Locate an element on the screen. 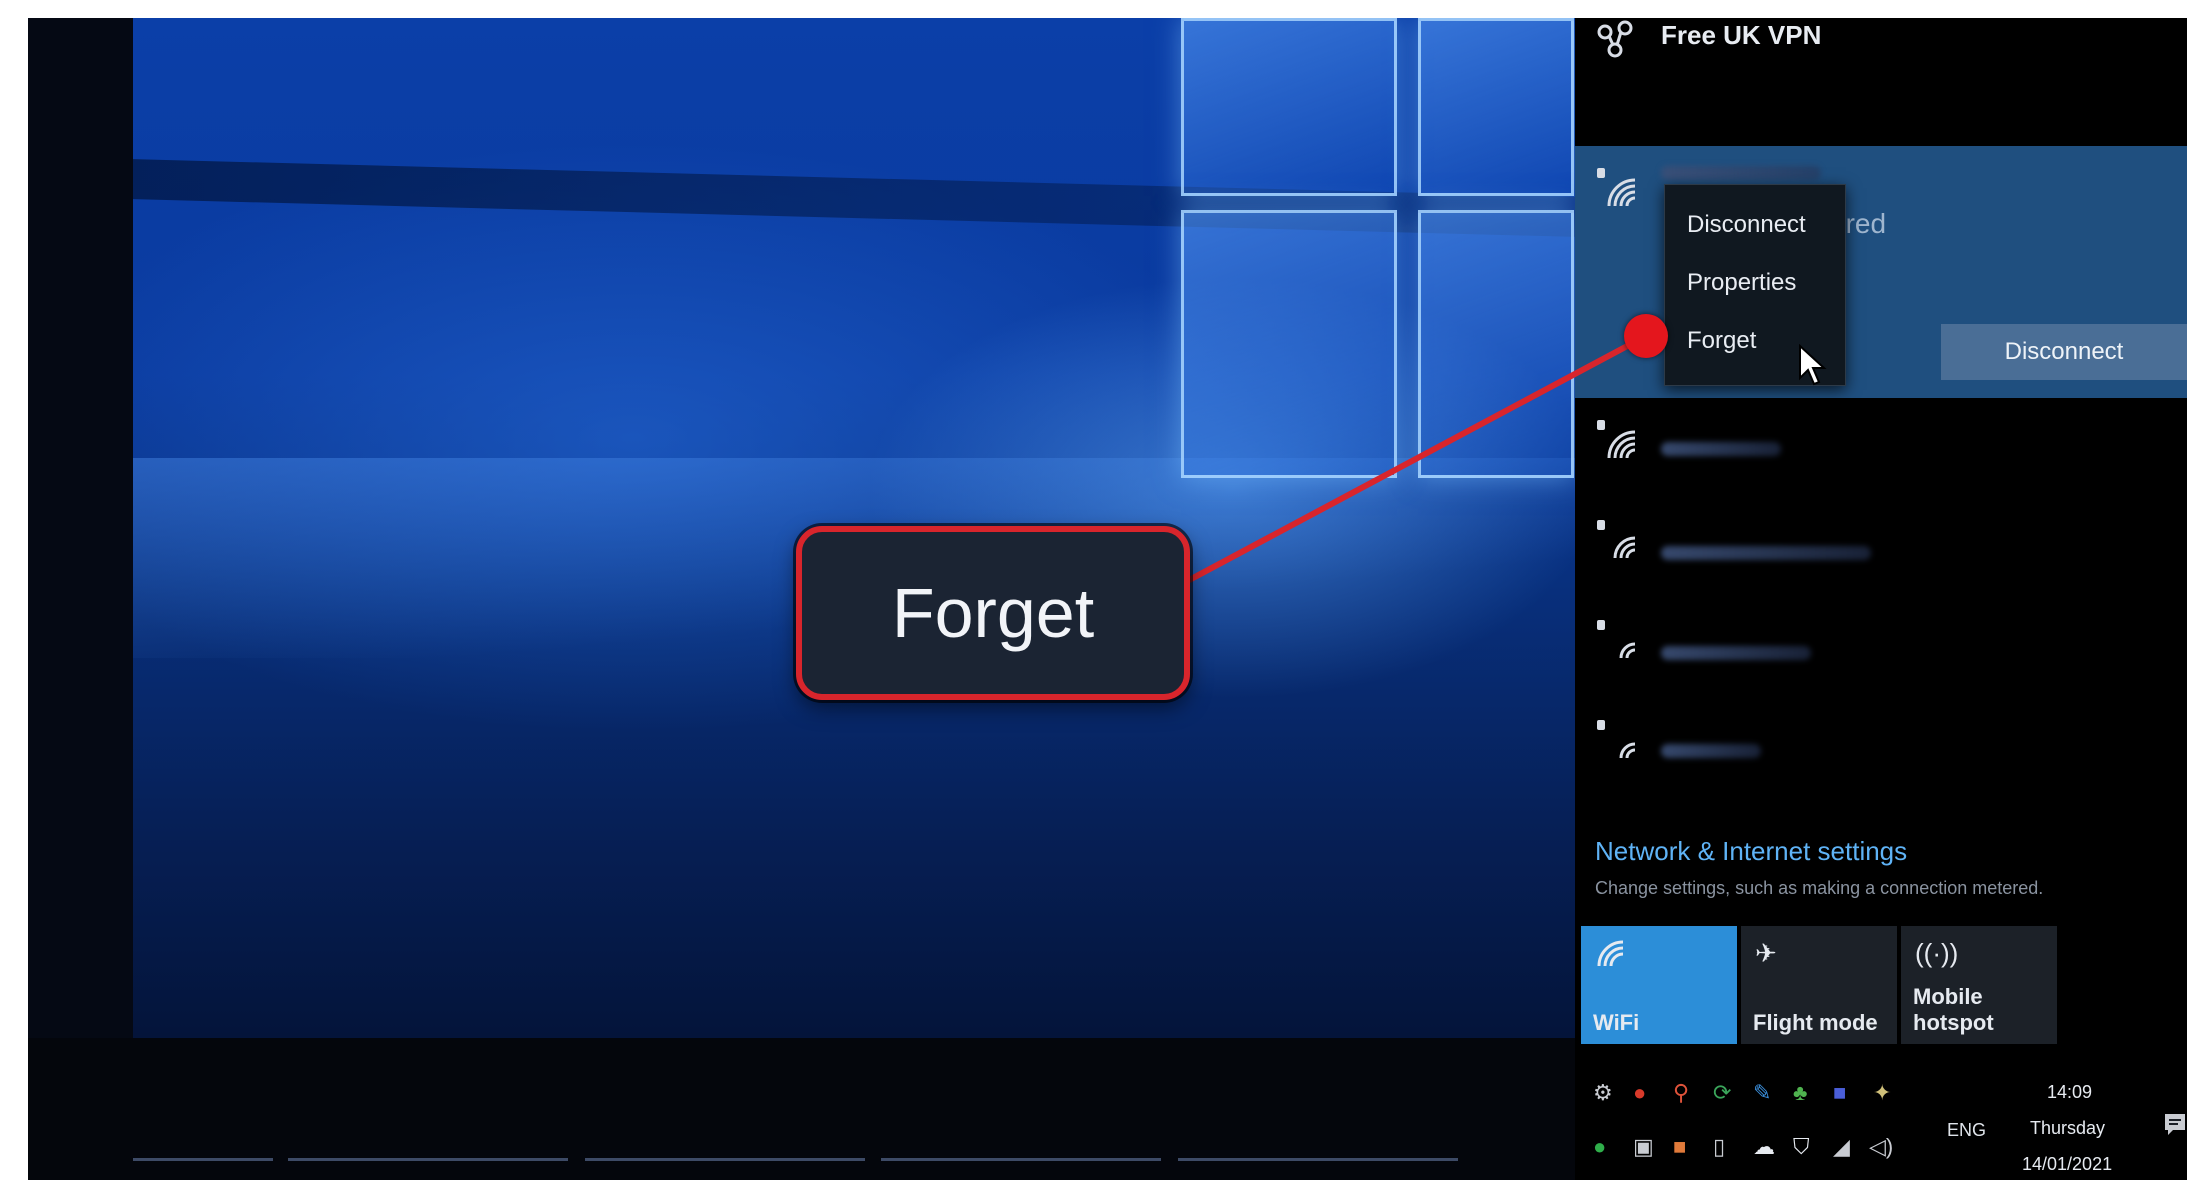  callout-label: Forget is located at coordinates (993, 613).